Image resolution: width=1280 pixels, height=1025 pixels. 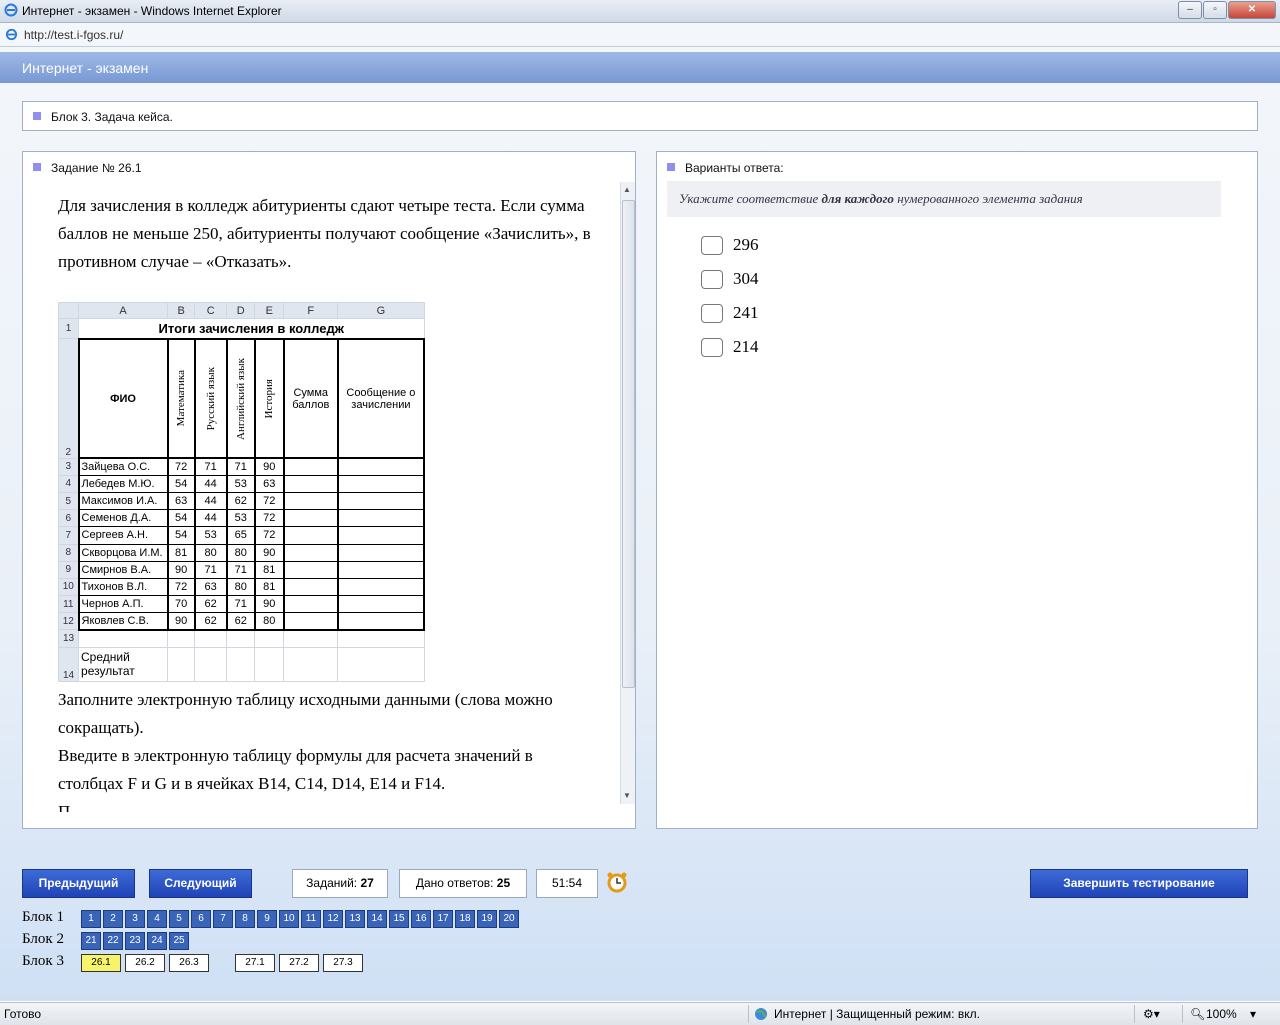 What do you see at coordinates (113, 919) in the screenshot?
I see `question-nav-2: 2` at bounding box center [113, 919].